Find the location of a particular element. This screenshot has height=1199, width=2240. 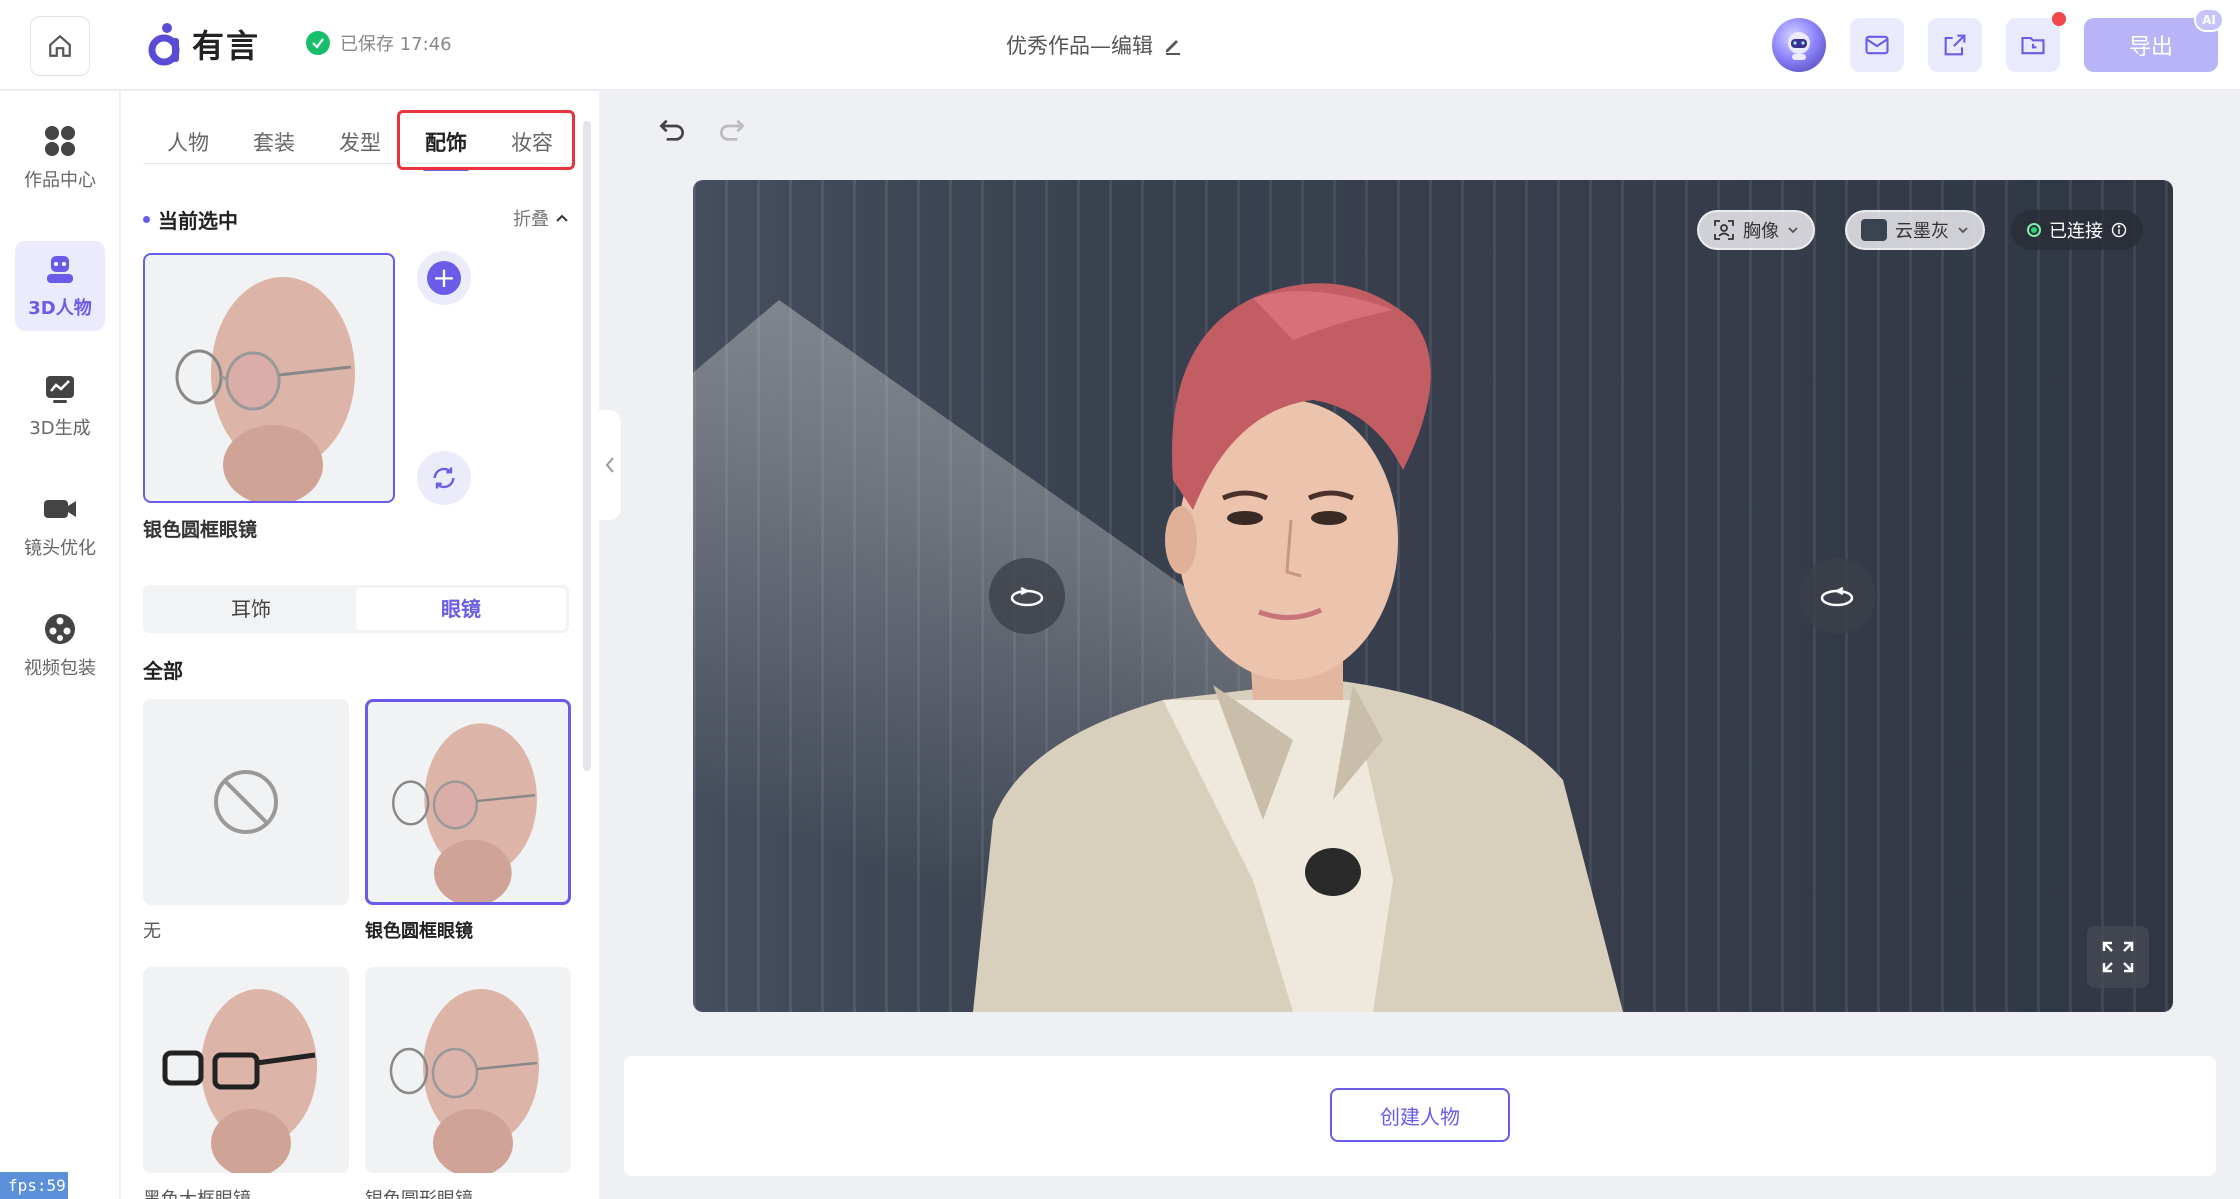

export-button: 导出 AI is located at coordinates (2154, 40).